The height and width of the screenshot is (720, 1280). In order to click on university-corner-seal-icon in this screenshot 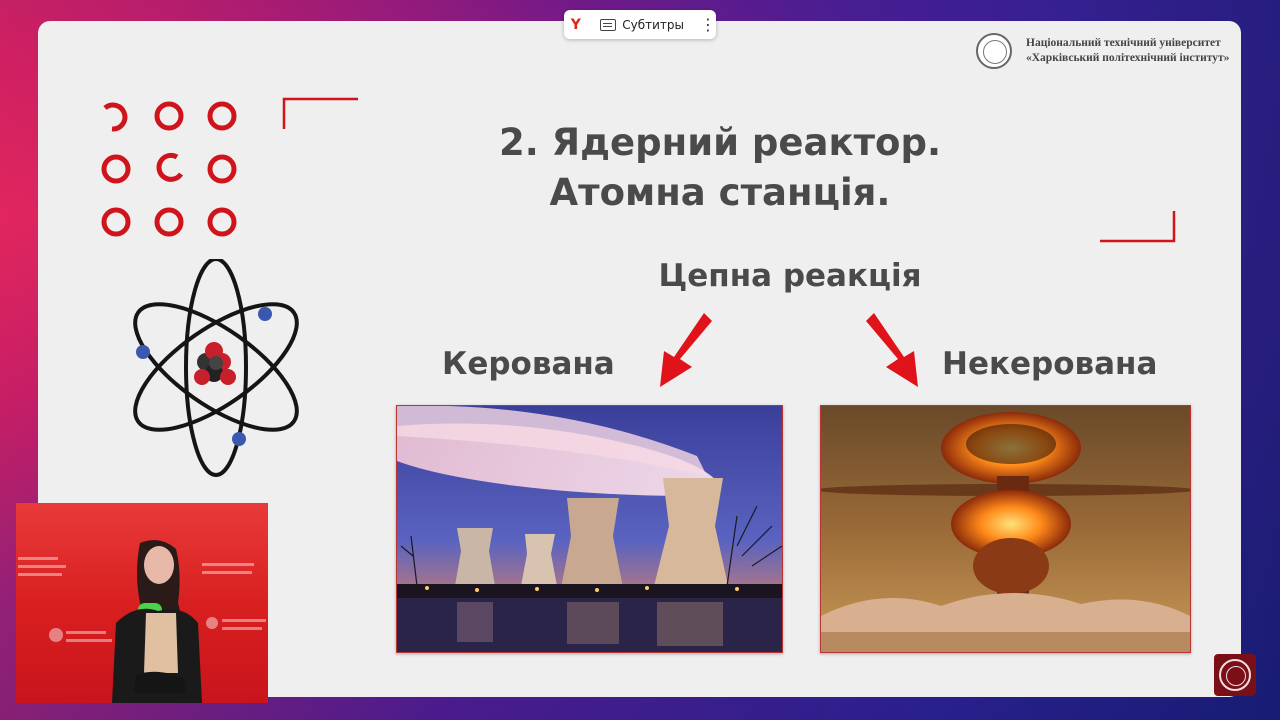, I will do `click(1235, 675)`.